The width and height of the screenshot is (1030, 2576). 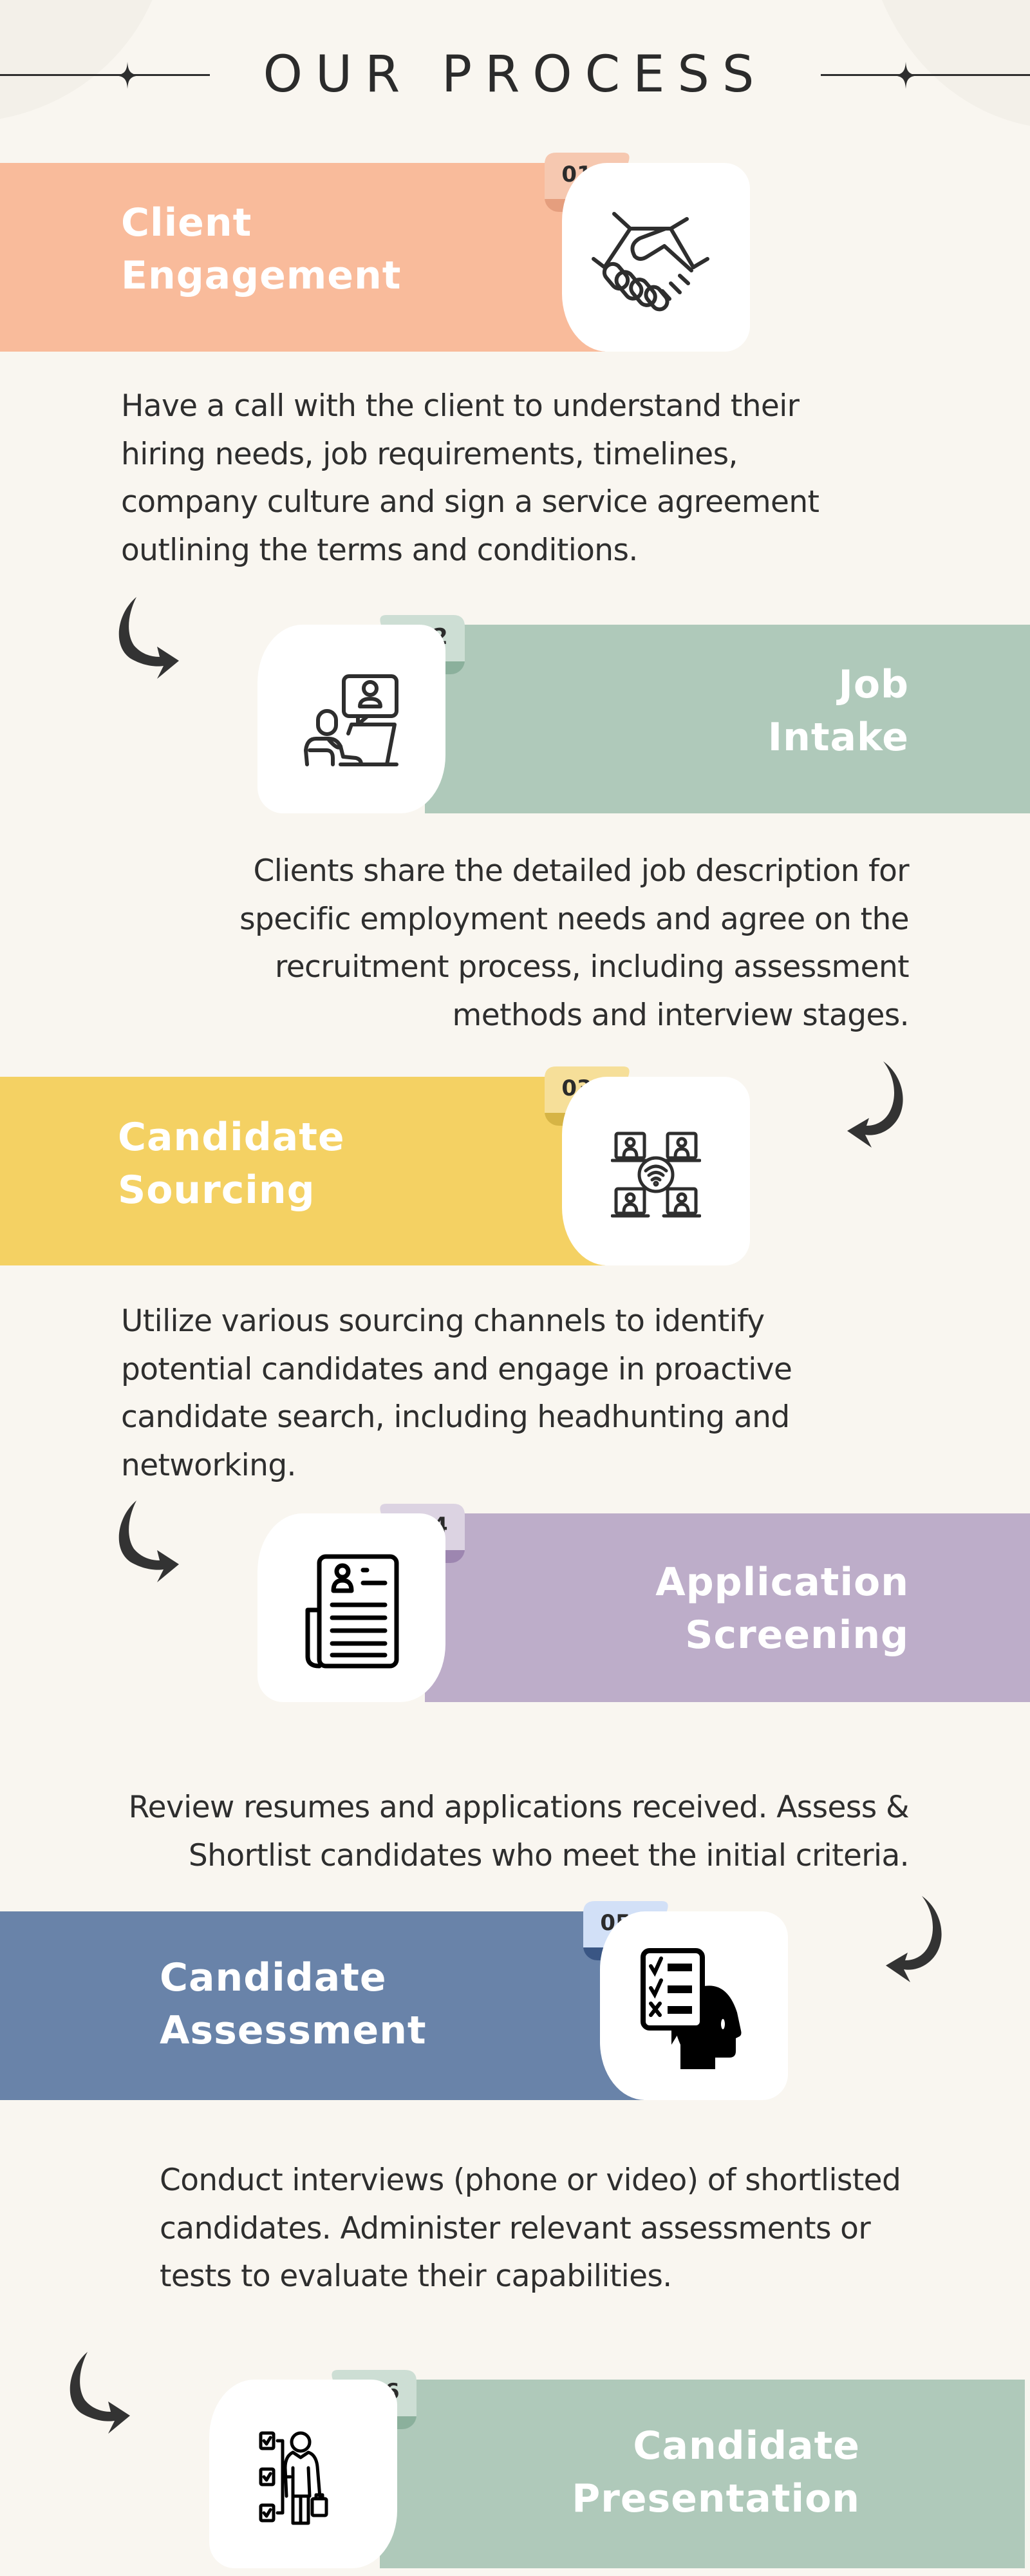 I want to click on step-title-line: Screening, so click(x=797, y=1636).